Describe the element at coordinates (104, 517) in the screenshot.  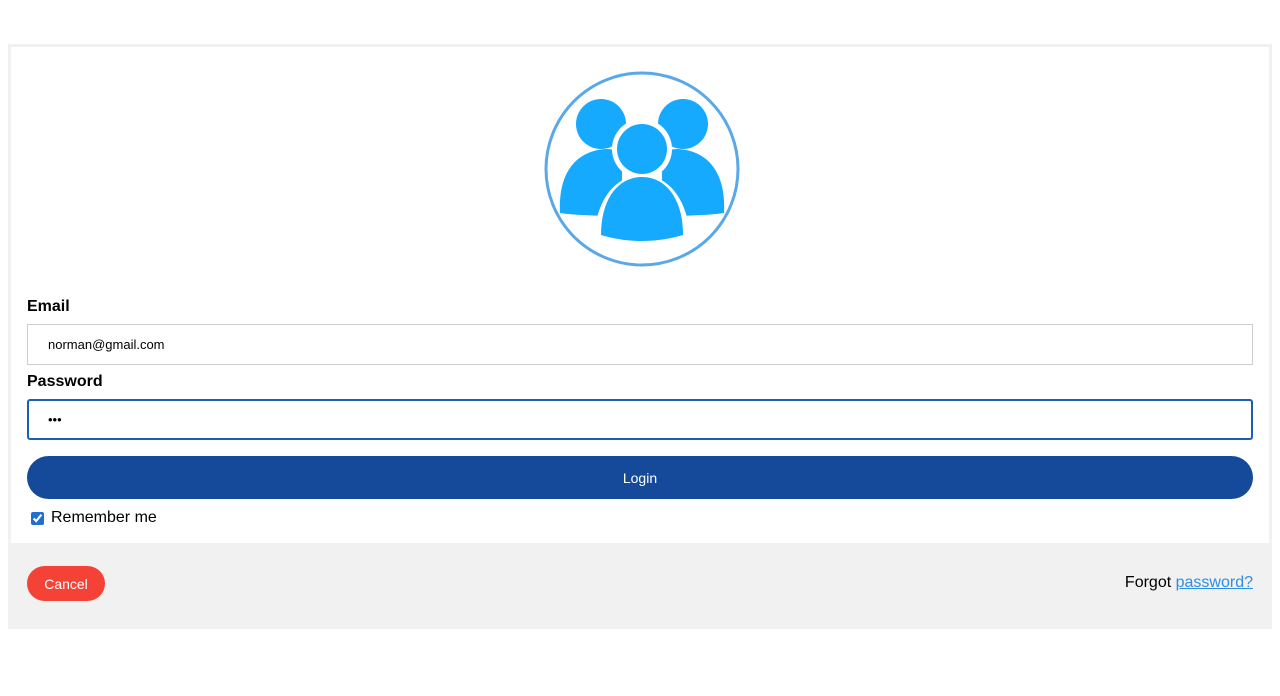
I see `remember-me-label: Remember me` at that location.